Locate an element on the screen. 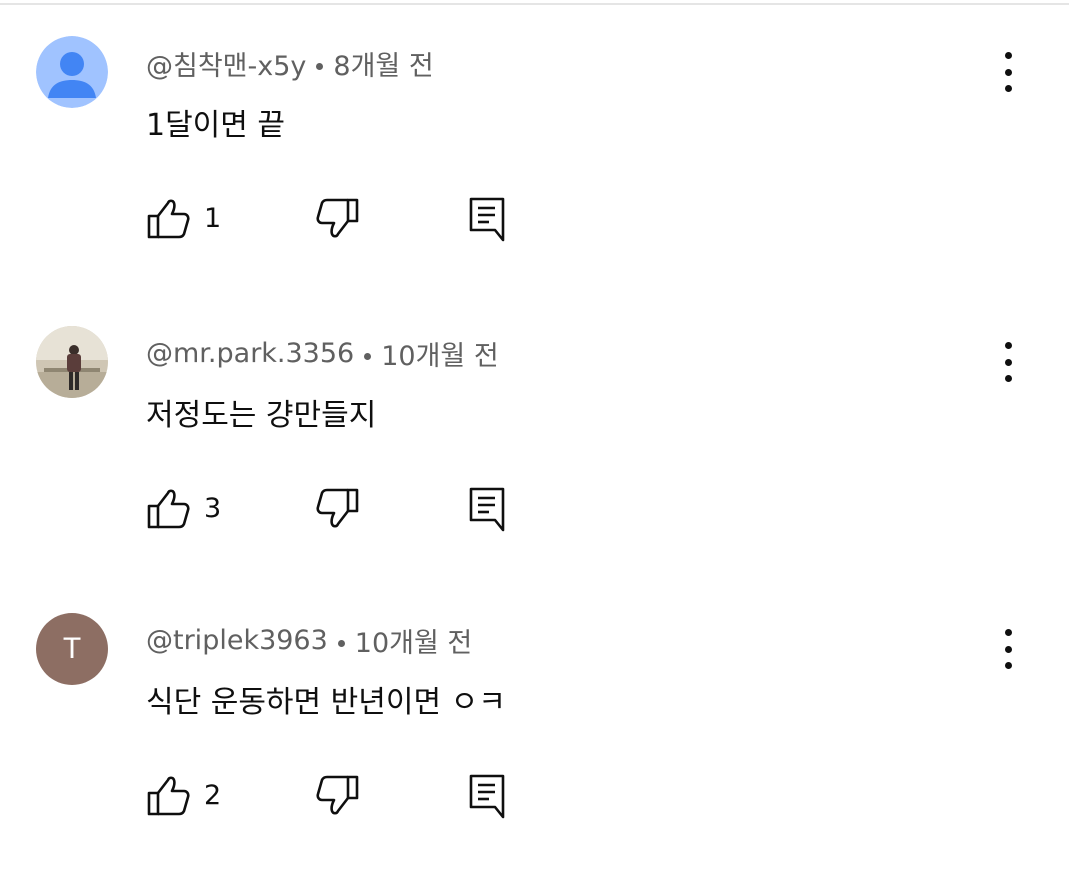 This screenshot has width=1069, height=873. default-person-avatar-icon is located at coordinates (72, 72).